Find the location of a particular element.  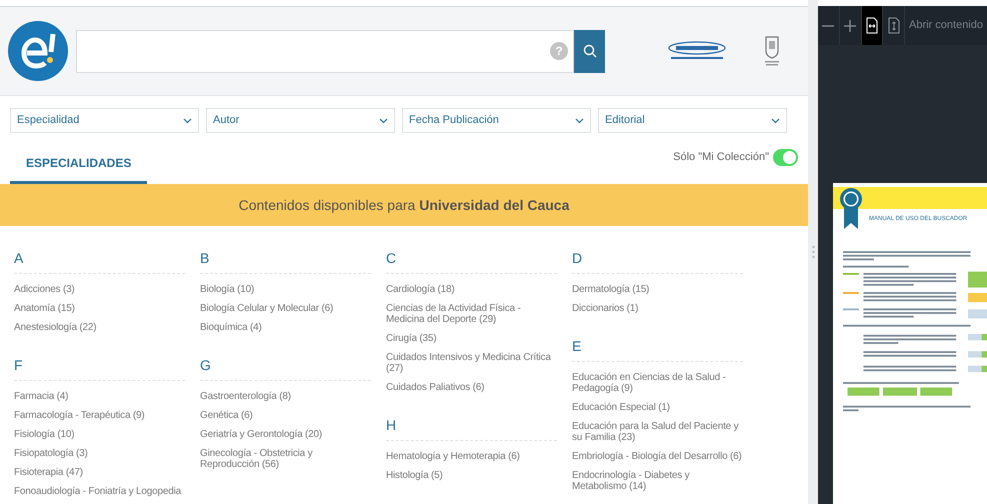

specialty-link: Cardiología (18) is located at coordinates (471, 289).